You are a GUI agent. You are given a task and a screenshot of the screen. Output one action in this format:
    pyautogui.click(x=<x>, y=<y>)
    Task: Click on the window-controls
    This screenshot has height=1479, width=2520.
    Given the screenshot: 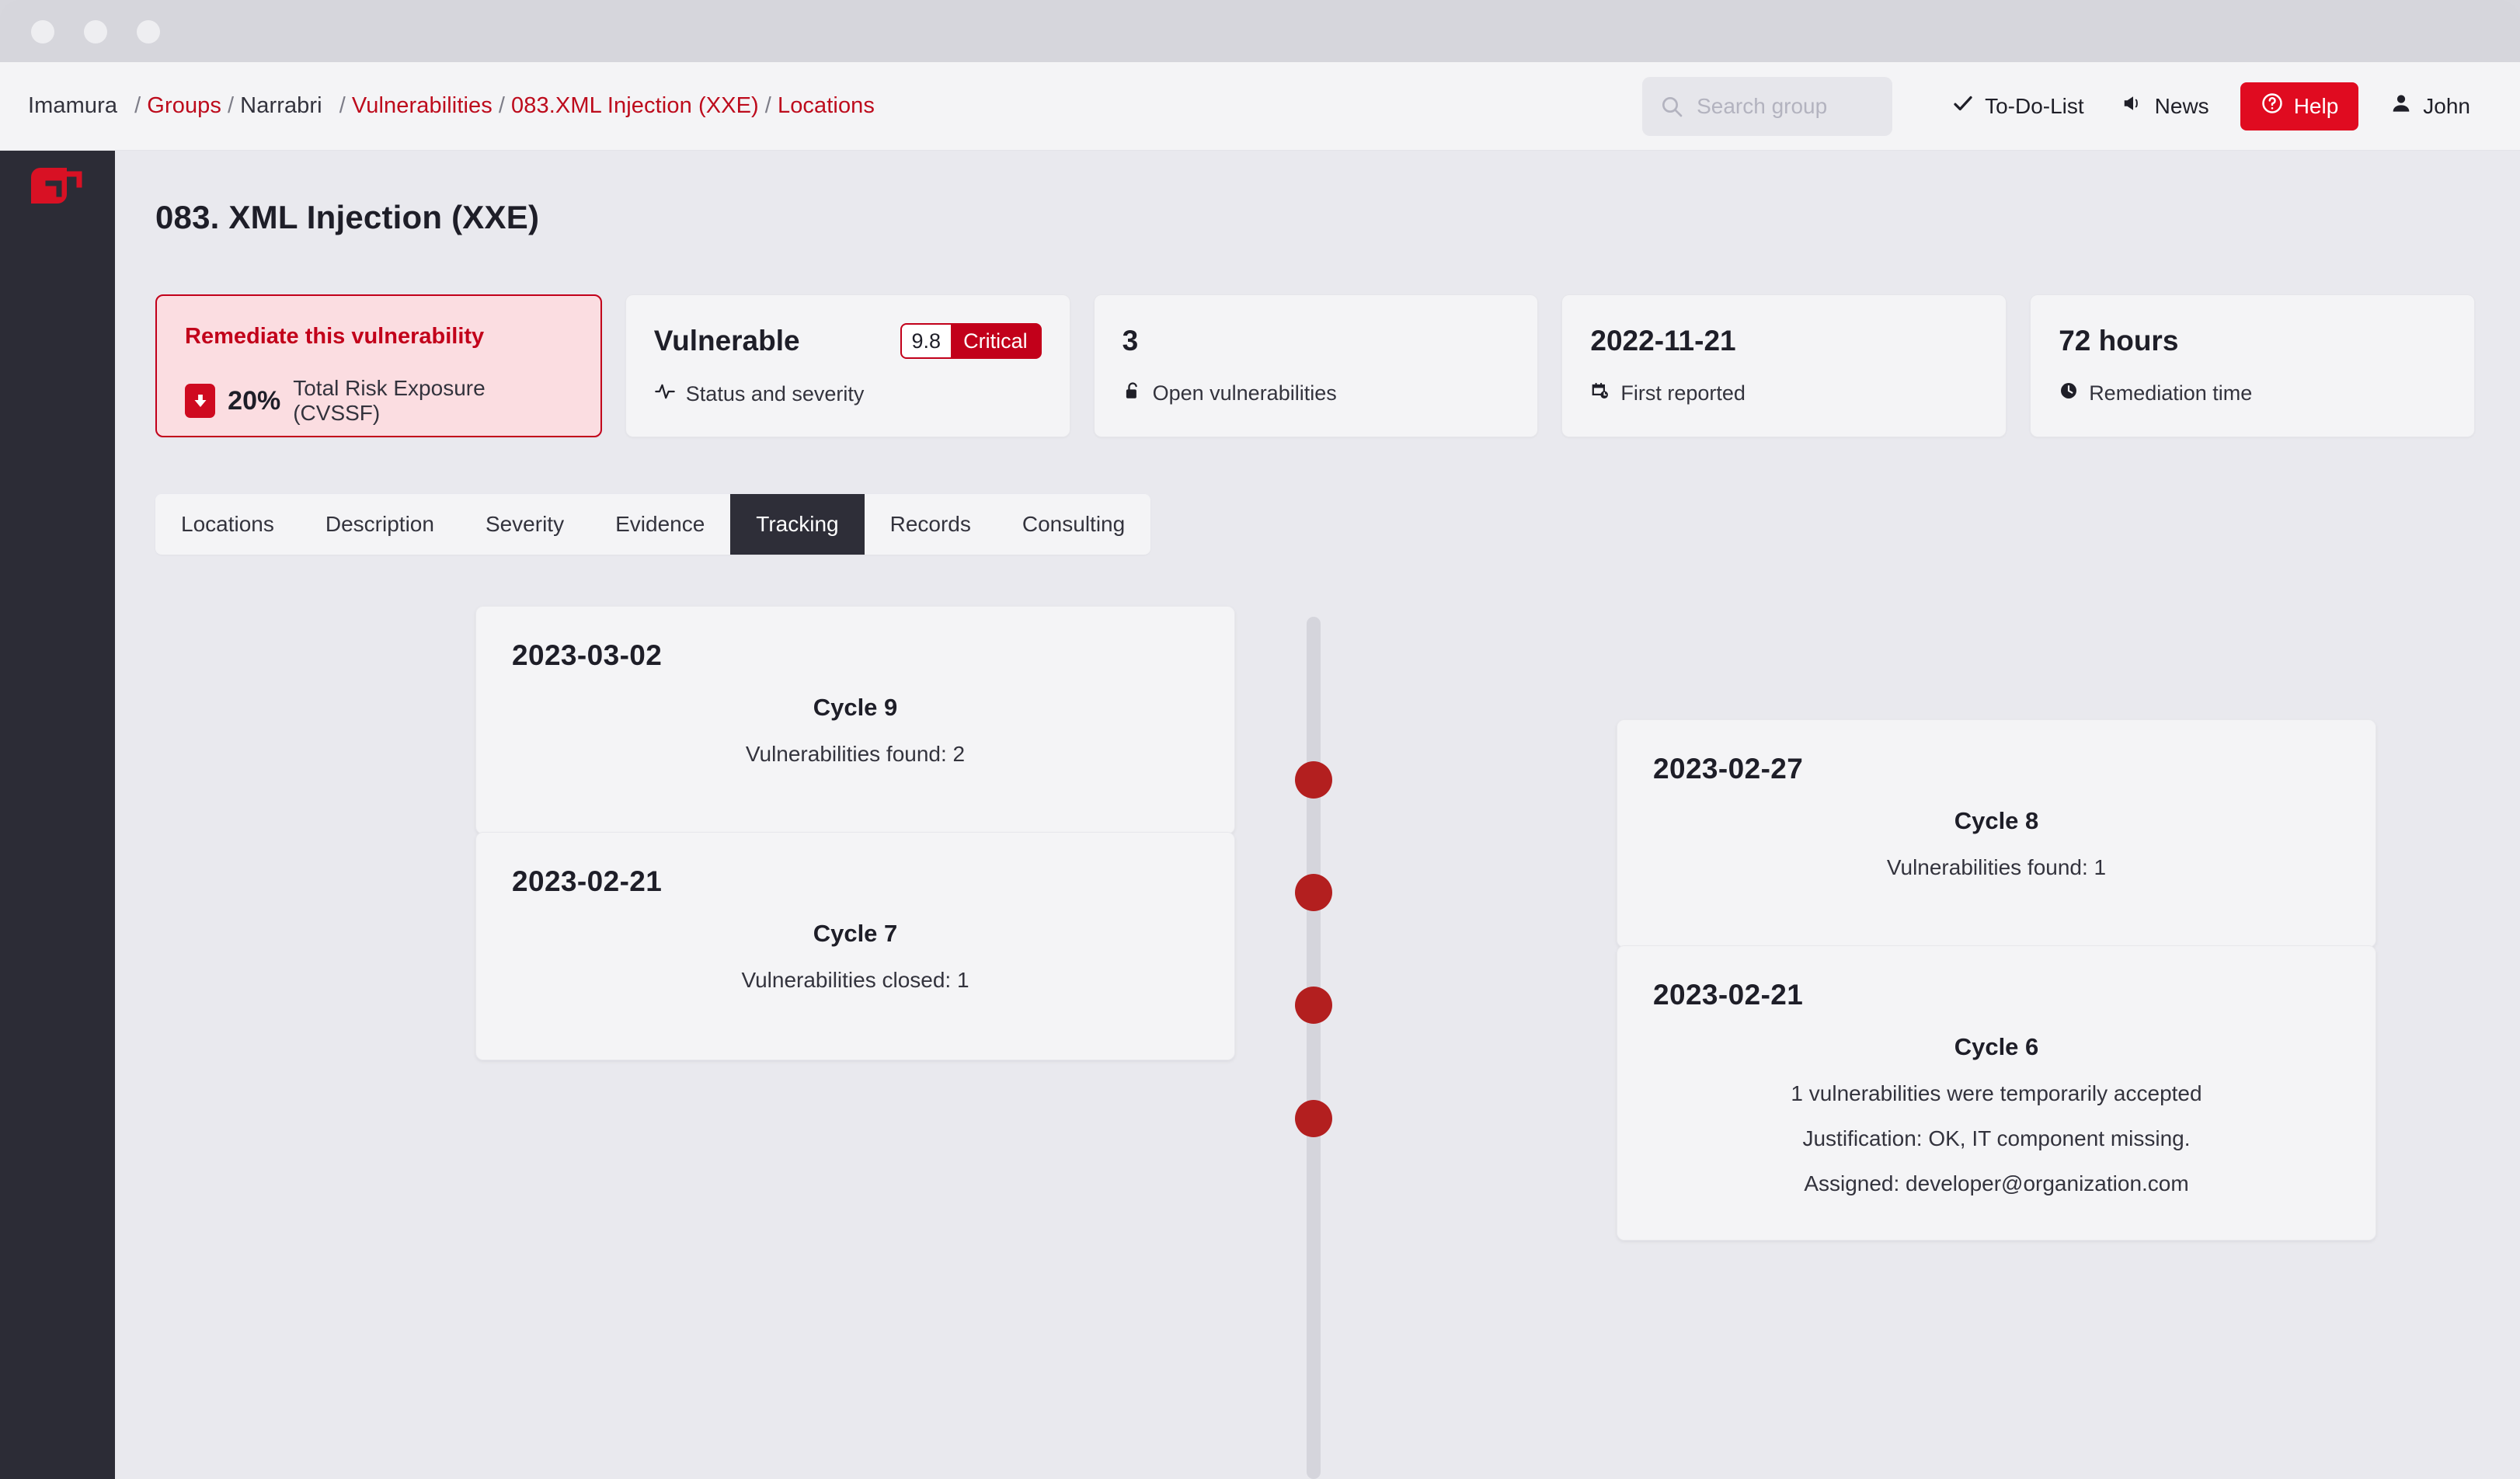 What is the action you would take?
    pyautogui.click(x=95, y=32)
    